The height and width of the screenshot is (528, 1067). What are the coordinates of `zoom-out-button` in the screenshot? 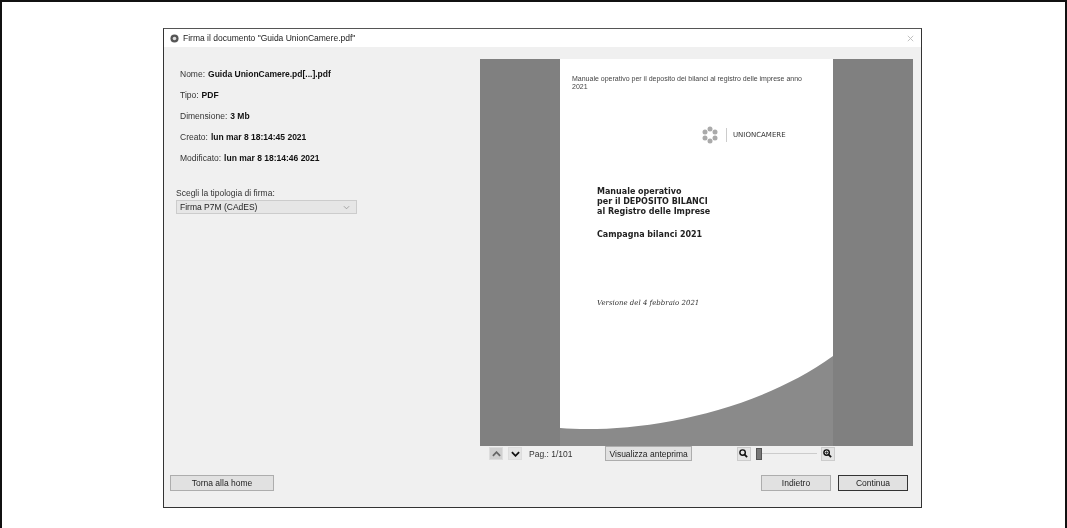 It's located at (743, 453).